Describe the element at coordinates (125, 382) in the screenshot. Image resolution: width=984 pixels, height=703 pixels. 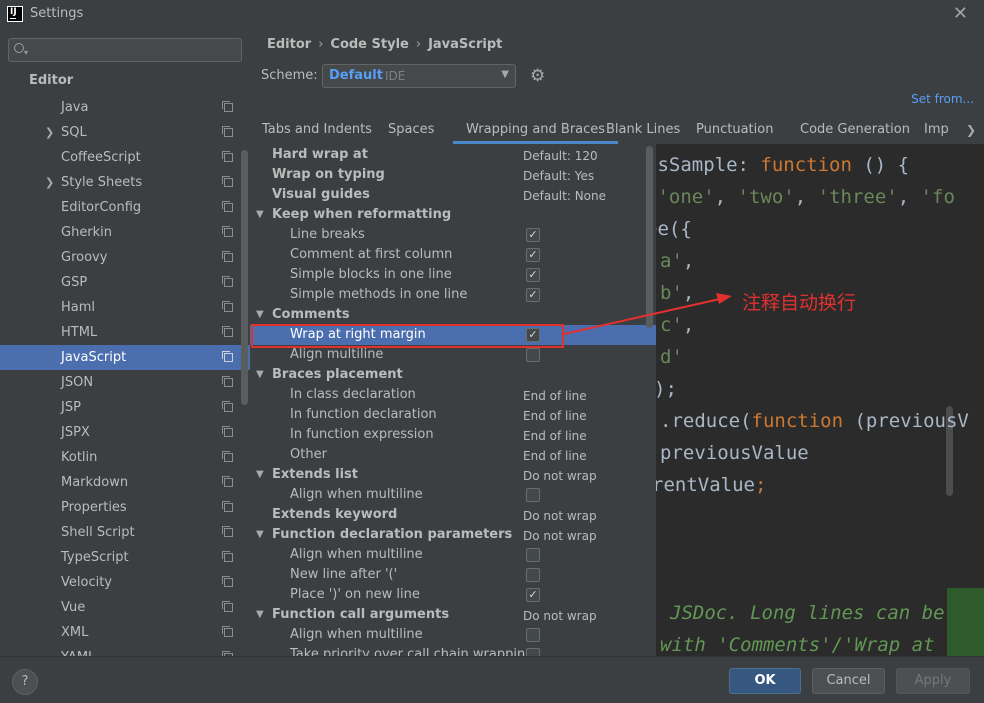
I see `sidebar-item-json: JSON` at that location.